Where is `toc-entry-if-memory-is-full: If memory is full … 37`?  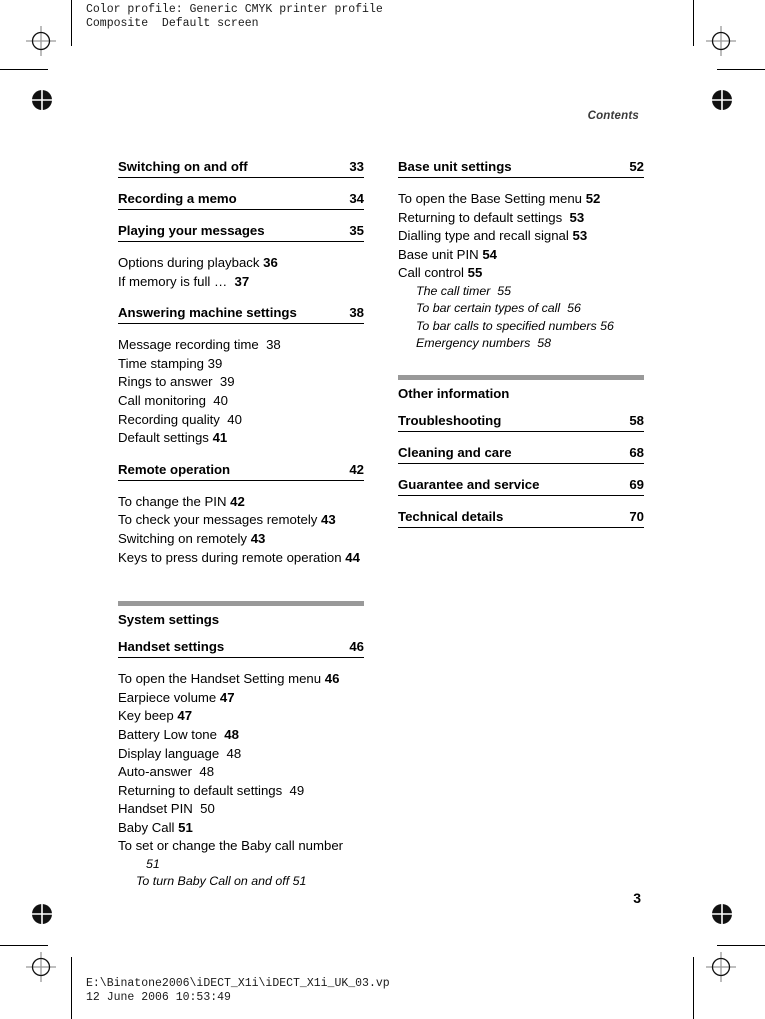 toc-entry-if-memory-is-full: If memory is full … 37 is located at coordinates (241, 282).